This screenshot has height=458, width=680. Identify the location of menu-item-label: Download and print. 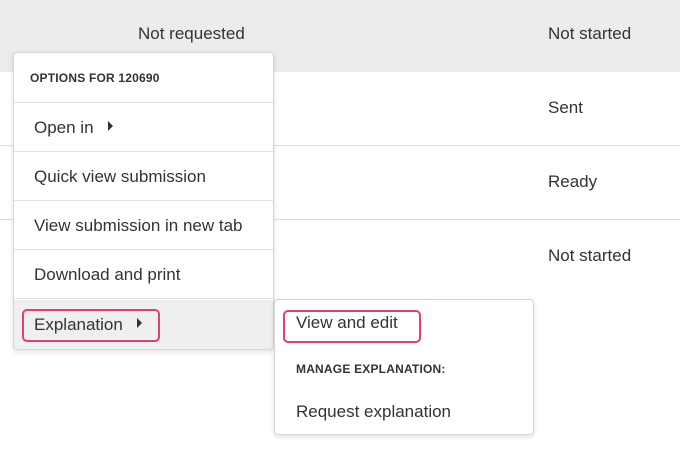
(107, 274).